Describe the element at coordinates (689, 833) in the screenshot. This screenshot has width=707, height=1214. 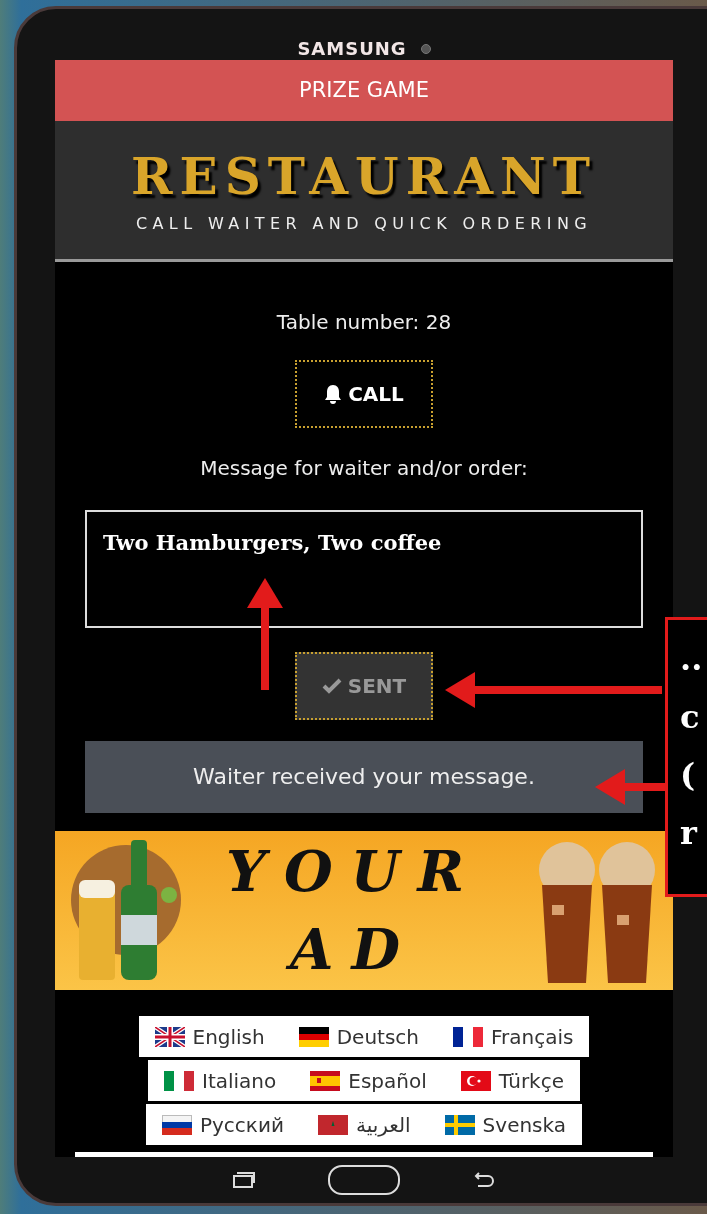
I see `callout-text: r` at that location.